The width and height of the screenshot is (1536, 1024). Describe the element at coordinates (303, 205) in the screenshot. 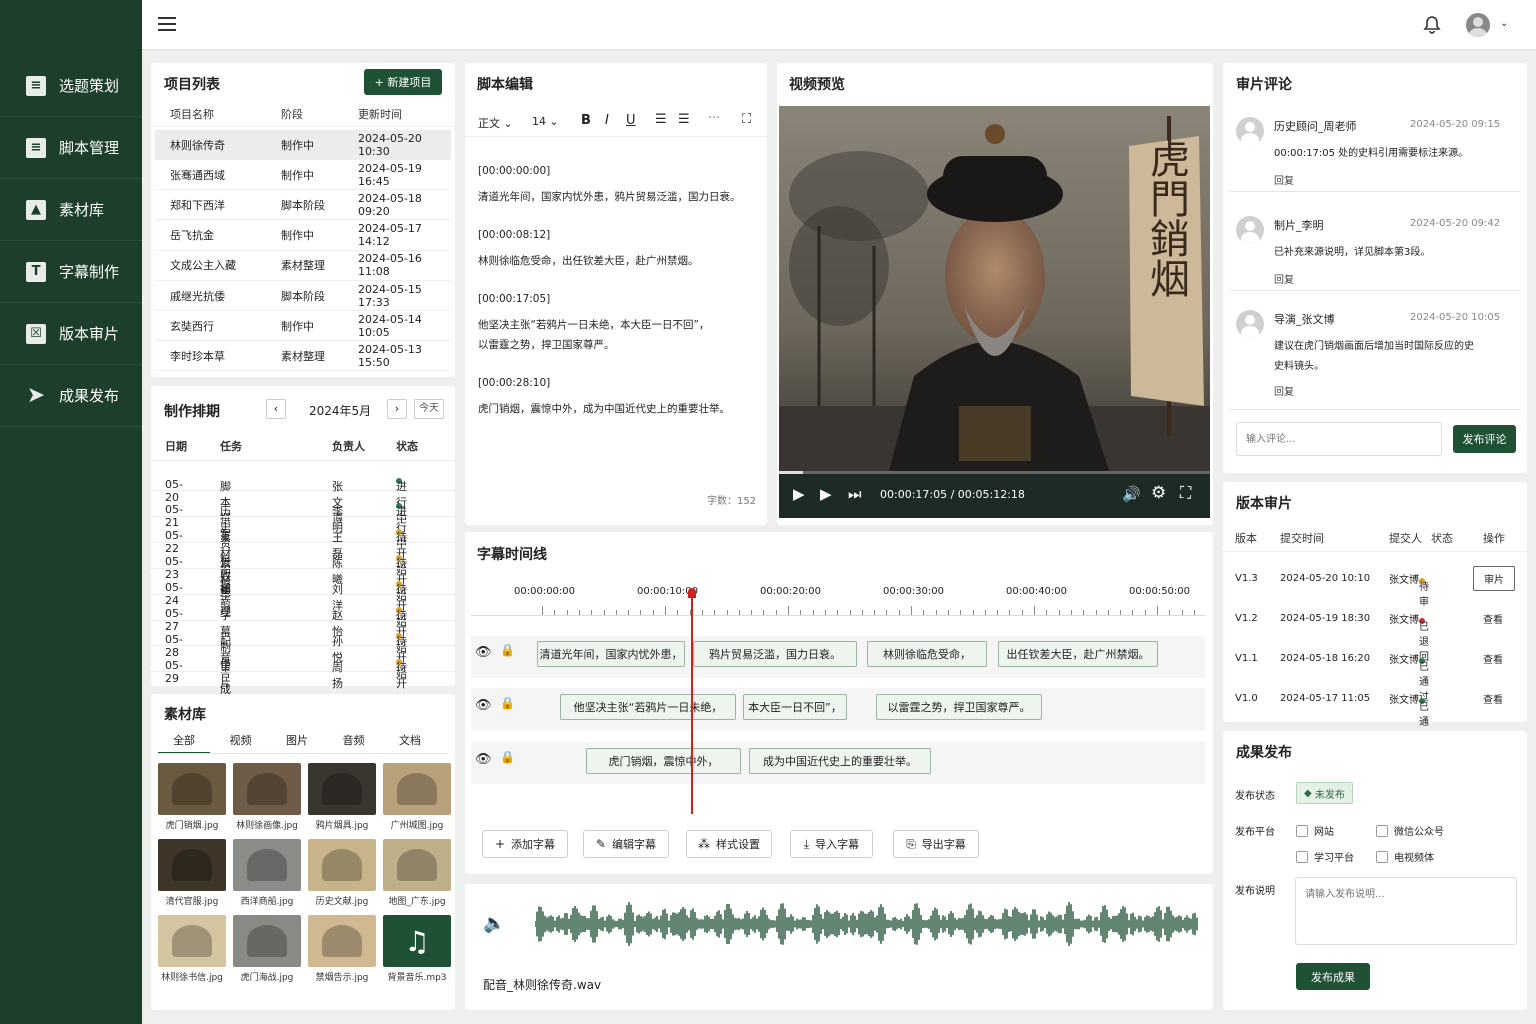

I see `table-row: 郑和下西洋 脚本阶段 2024-05-18 09:20` at that location.